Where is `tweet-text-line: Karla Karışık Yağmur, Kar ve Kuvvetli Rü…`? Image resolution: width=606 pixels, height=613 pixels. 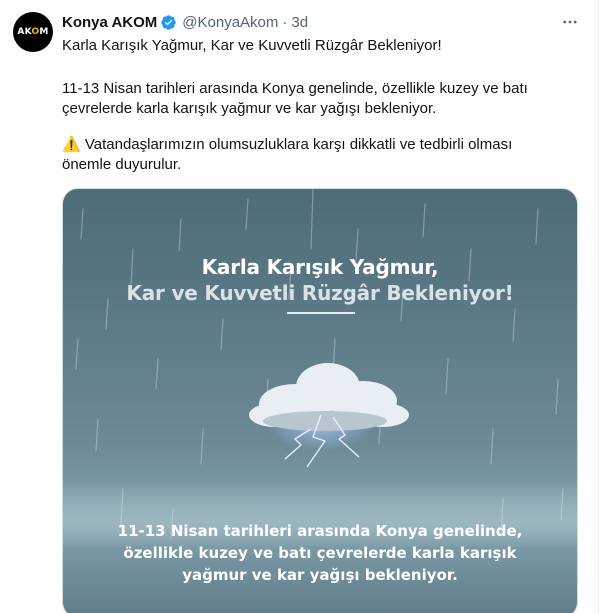
tweet-text-line: Karla Karışık Yağmur, Kar ve Kuvvetli Rü… is located at coordinates (252, 45).